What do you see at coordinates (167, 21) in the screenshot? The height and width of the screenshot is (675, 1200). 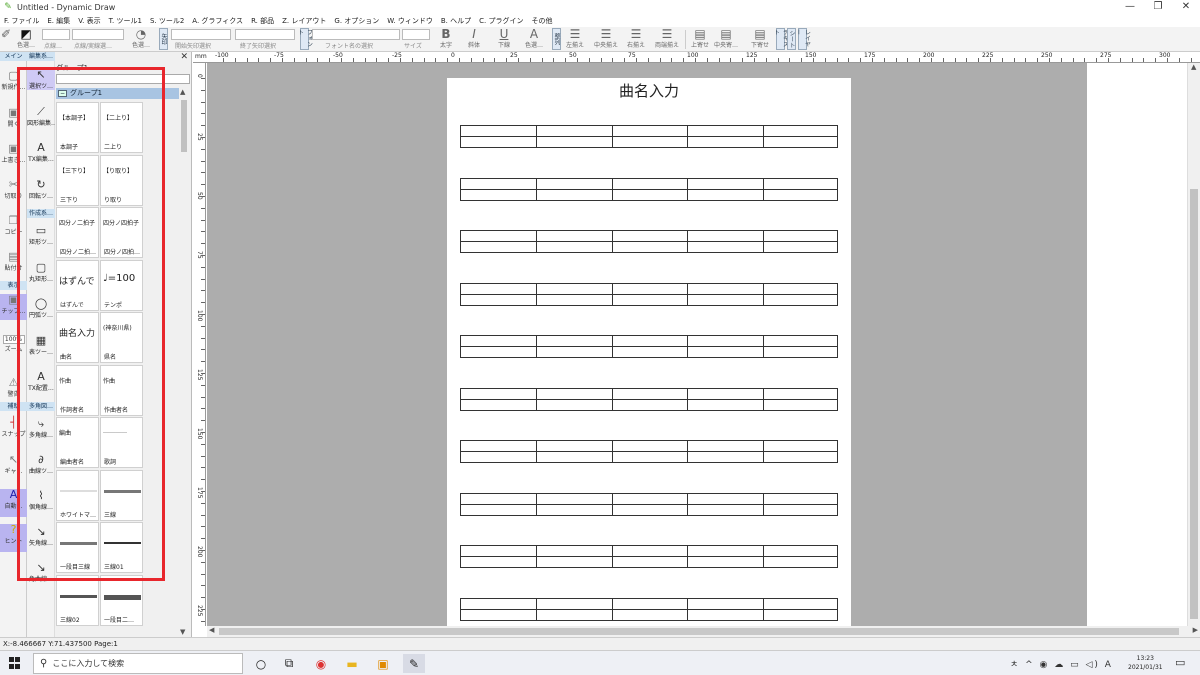 I see `menu-tool2: S. ツール2` at bounding box center [167, 21].